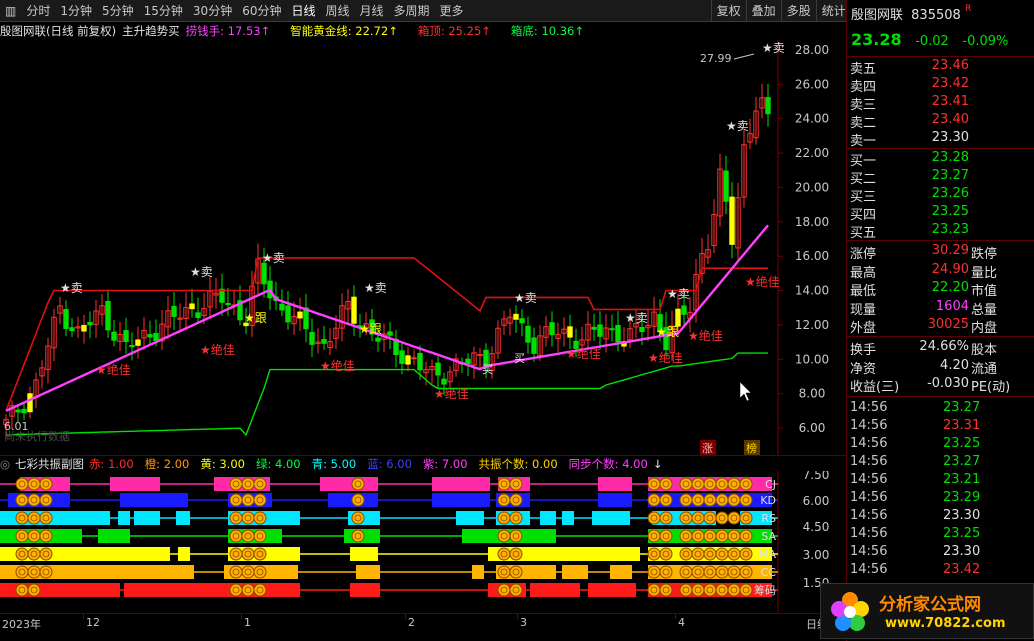  I want to click on tick-row: 14:56 23.31, so click(940, 427).